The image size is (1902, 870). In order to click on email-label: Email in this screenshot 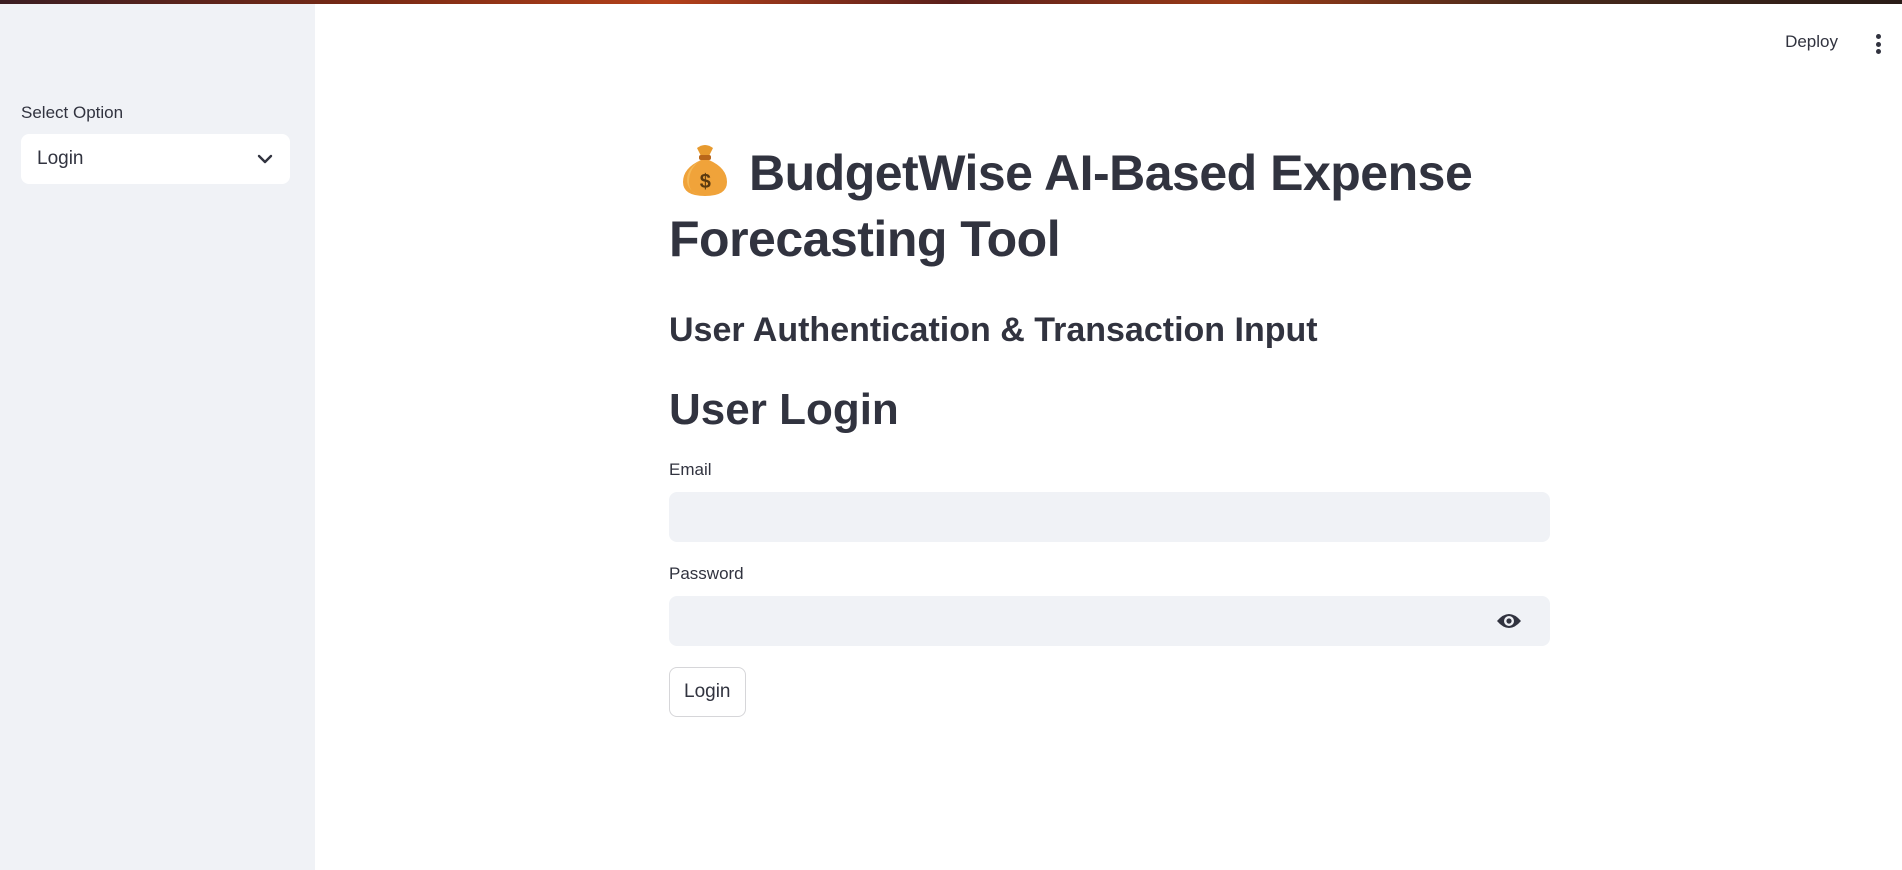, I will do `click(690, 469)`.